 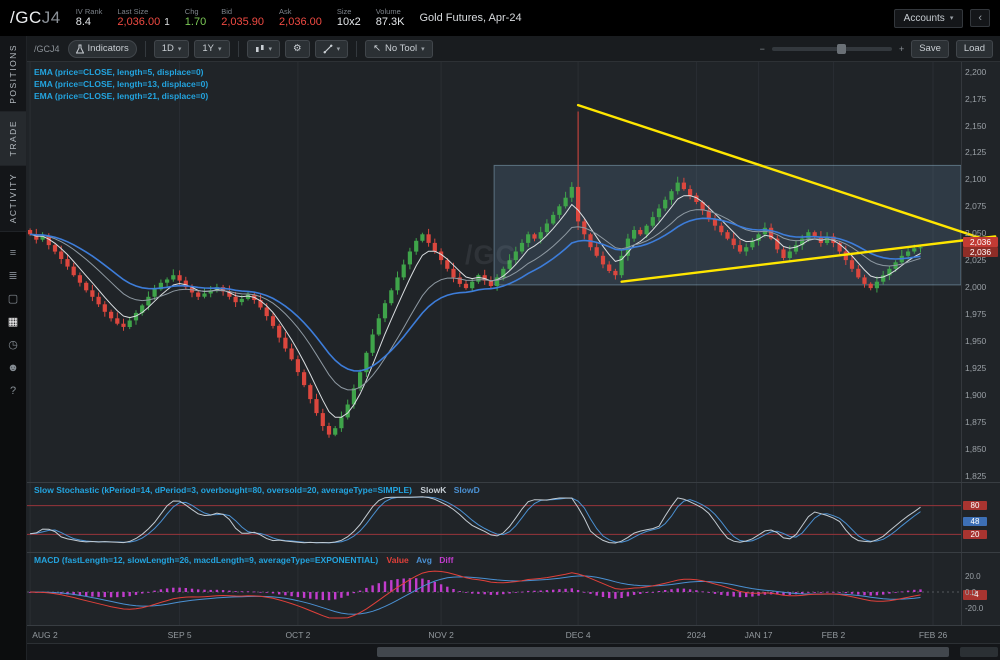 I want to click on change-field: Chg 1.70, so click(x=195, y=17).